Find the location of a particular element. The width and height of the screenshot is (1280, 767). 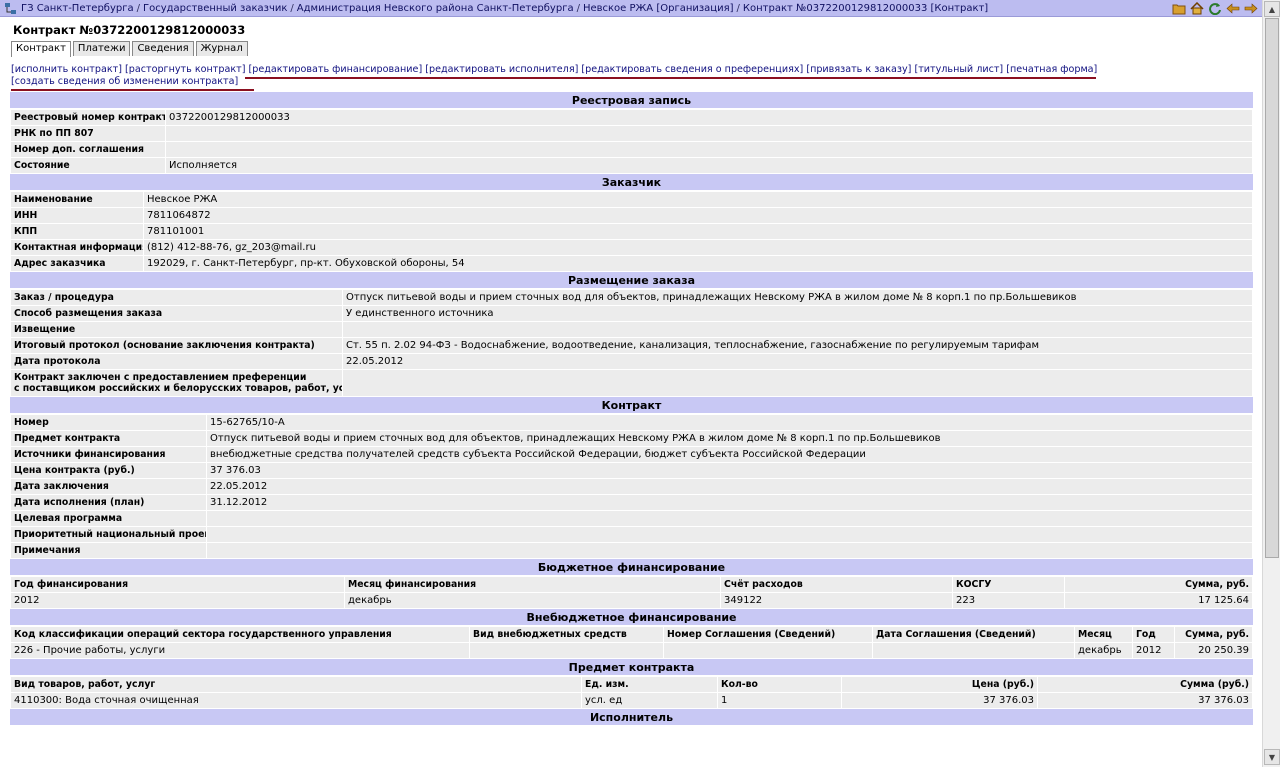

breadcrumb-item: Контракт №0372200129812000033 [Контракт] is located at coordinates (865, 8).